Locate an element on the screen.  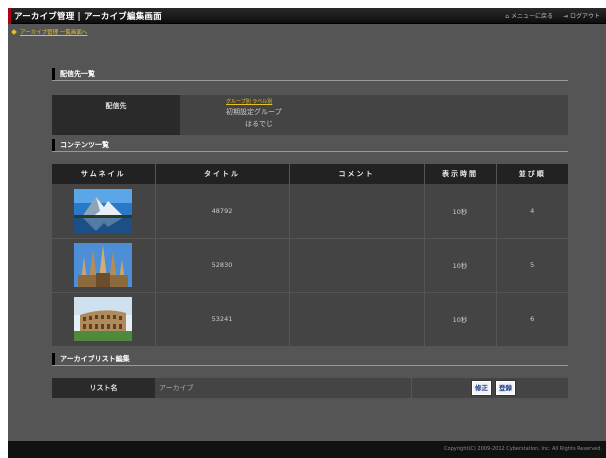
section-contents: コンテンツ一覧 is located at coordinates (310, 145).